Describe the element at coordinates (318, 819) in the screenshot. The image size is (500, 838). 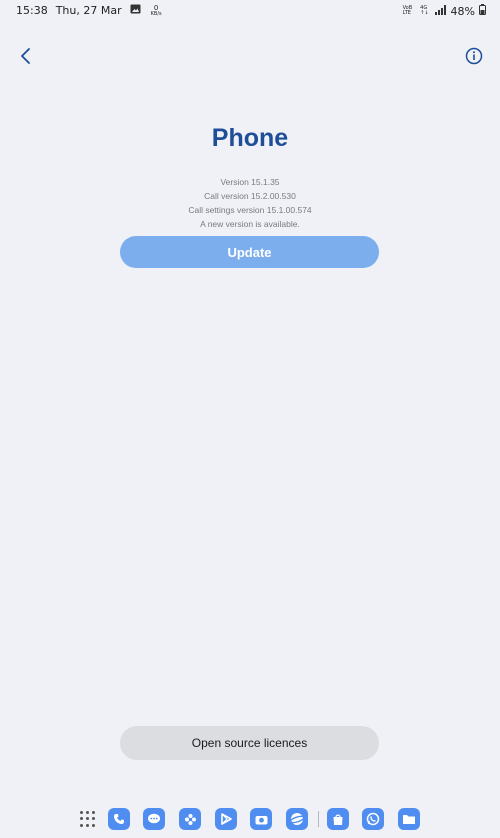
I see `dock-divider` at that location.